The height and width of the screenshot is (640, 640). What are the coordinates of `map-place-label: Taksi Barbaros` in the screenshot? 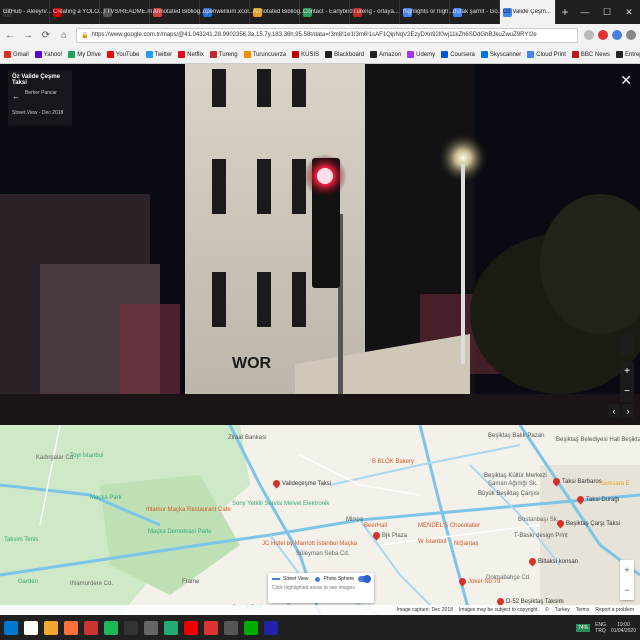 It's located at (582, 482).